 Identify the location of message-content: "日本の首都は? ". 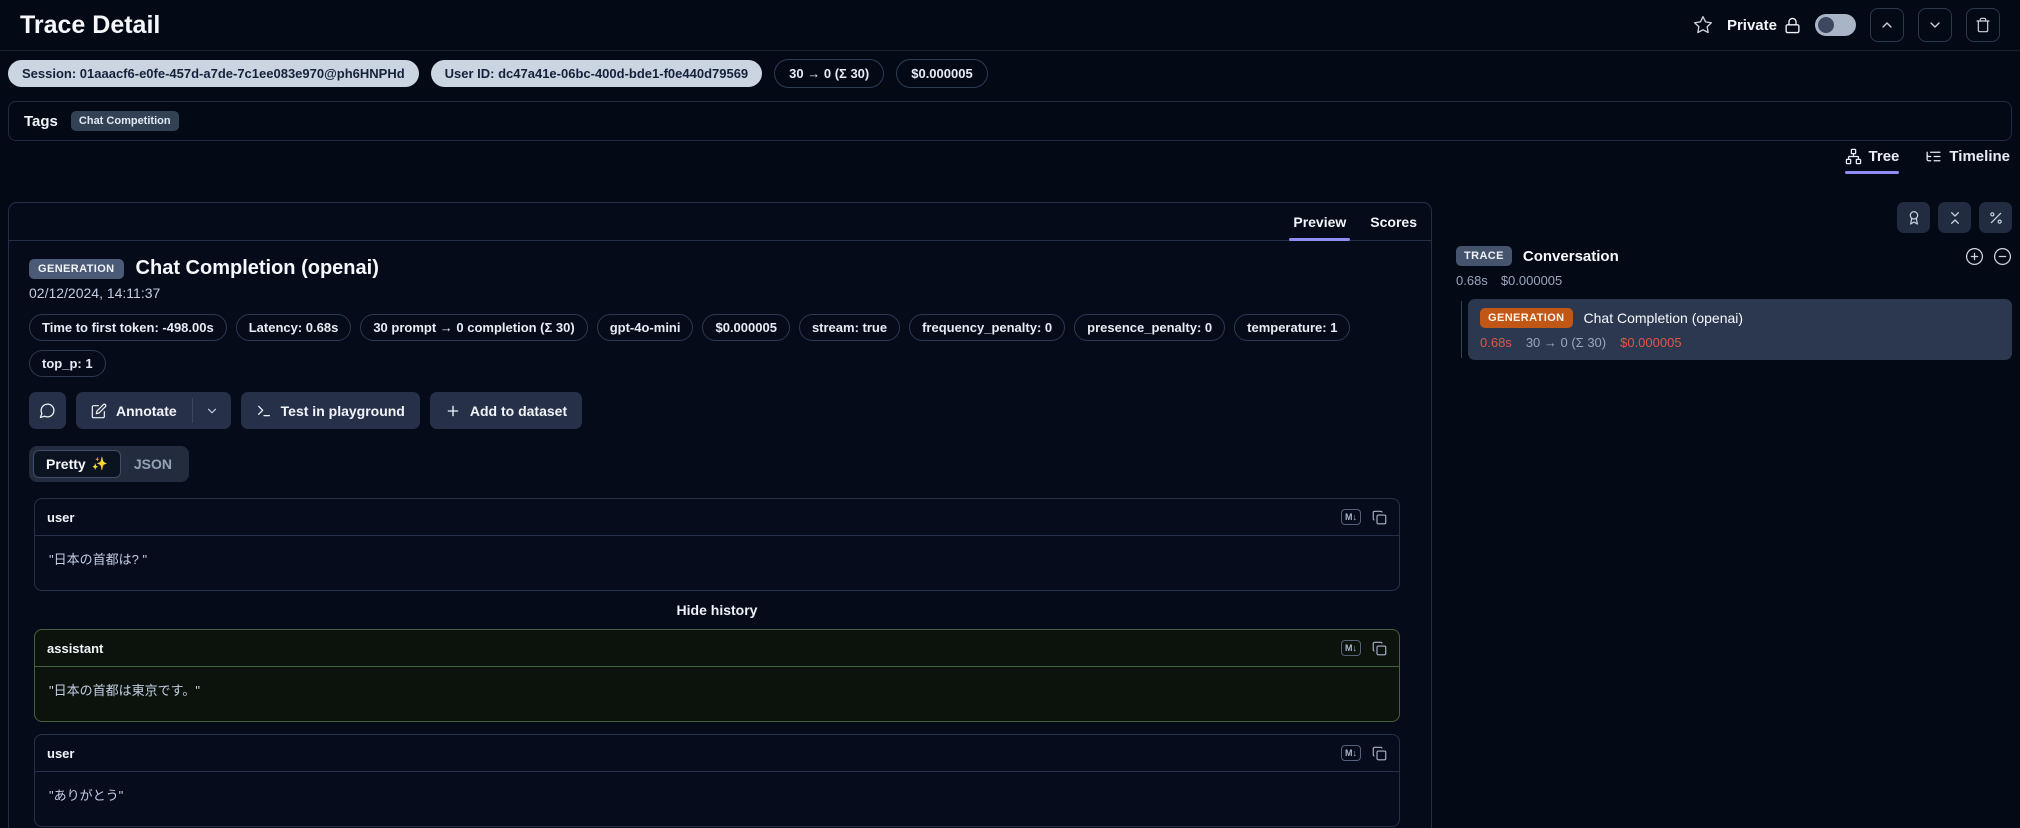
(98, 559).